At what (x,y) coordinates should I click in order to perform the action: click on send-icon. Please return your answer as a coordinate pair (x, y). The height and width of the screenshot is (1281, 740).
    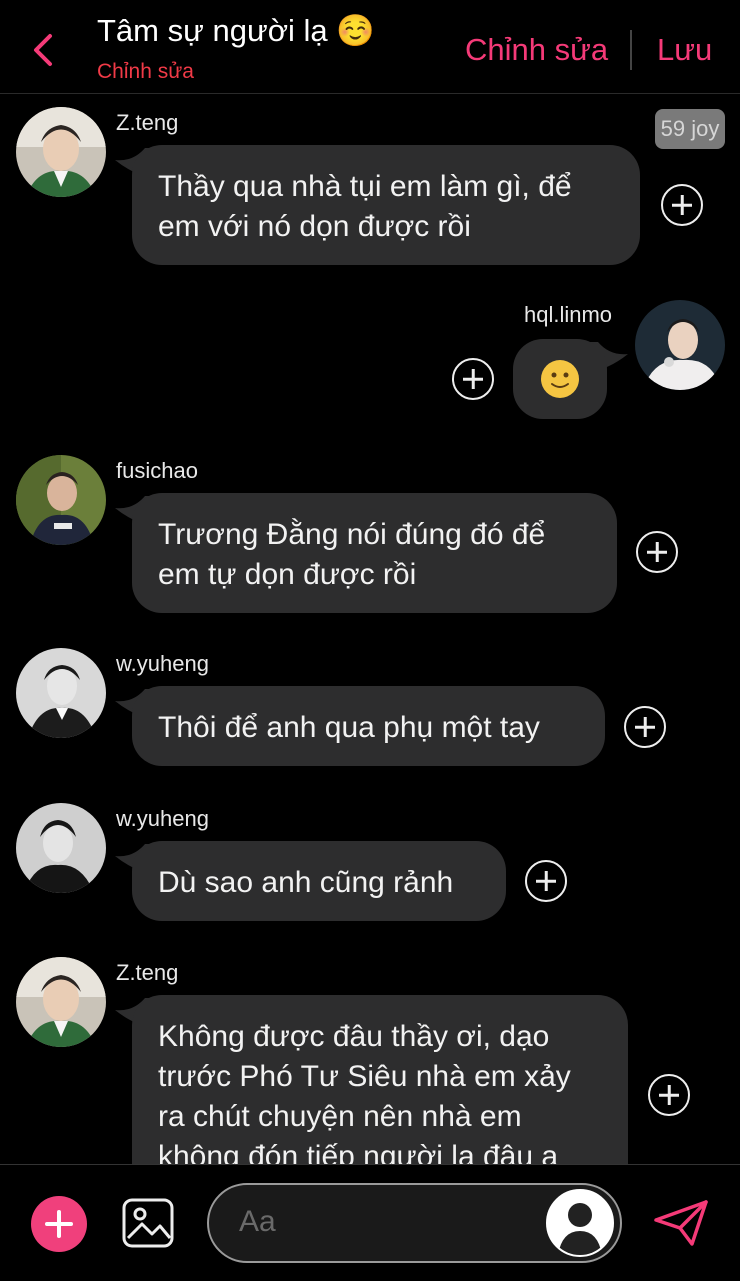
    Looking at the image, I should click on (681, 1223).